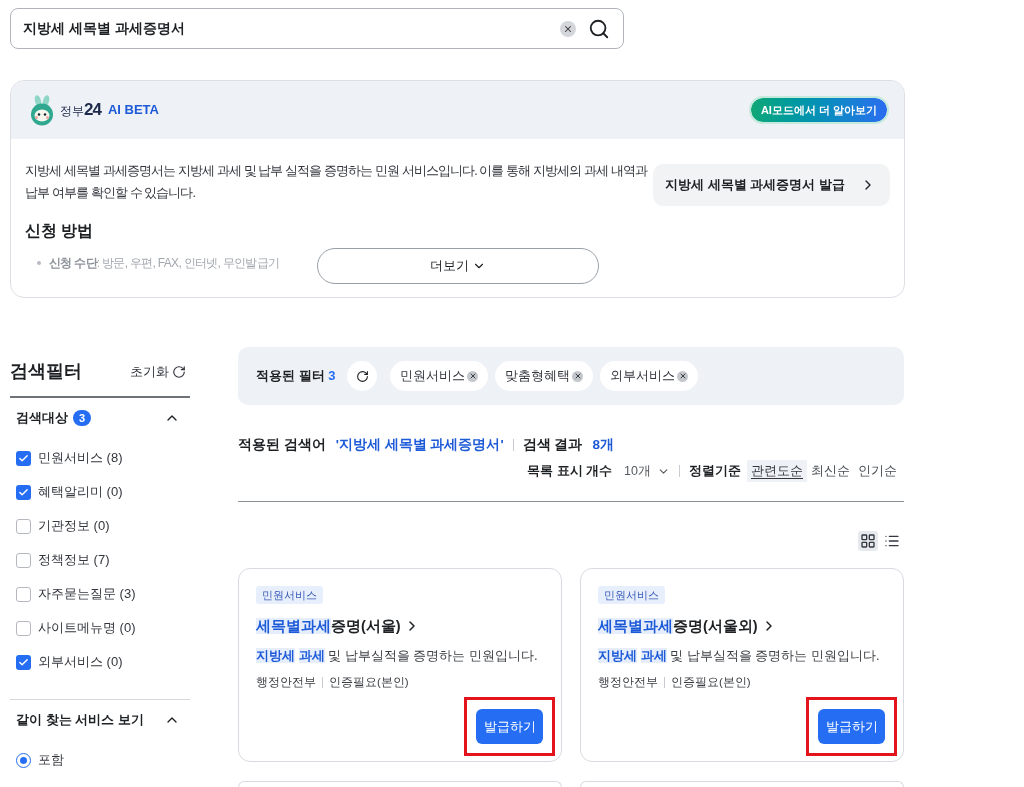  Describe the element at coordinates (777, 471) in the screenshot. I see `sort-option: 관련도순` at that location.